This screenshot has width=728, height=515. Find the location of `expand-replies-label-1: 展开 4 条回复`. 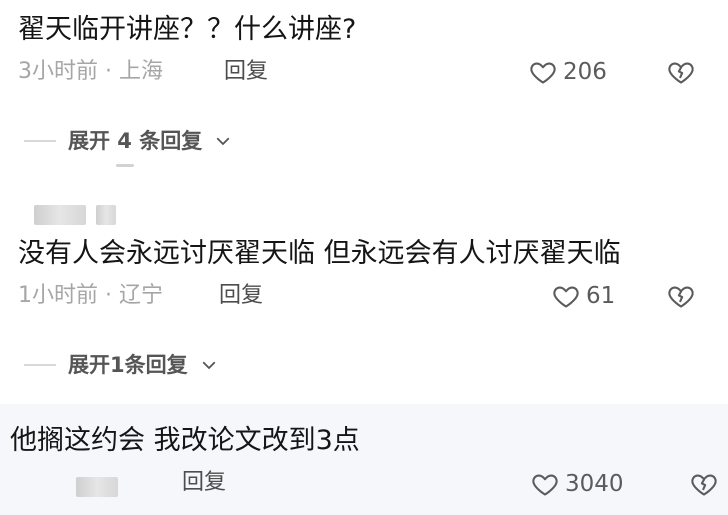

expand-replies-label-1: 展开 4 条回复 is located at coordinates (135, 141).